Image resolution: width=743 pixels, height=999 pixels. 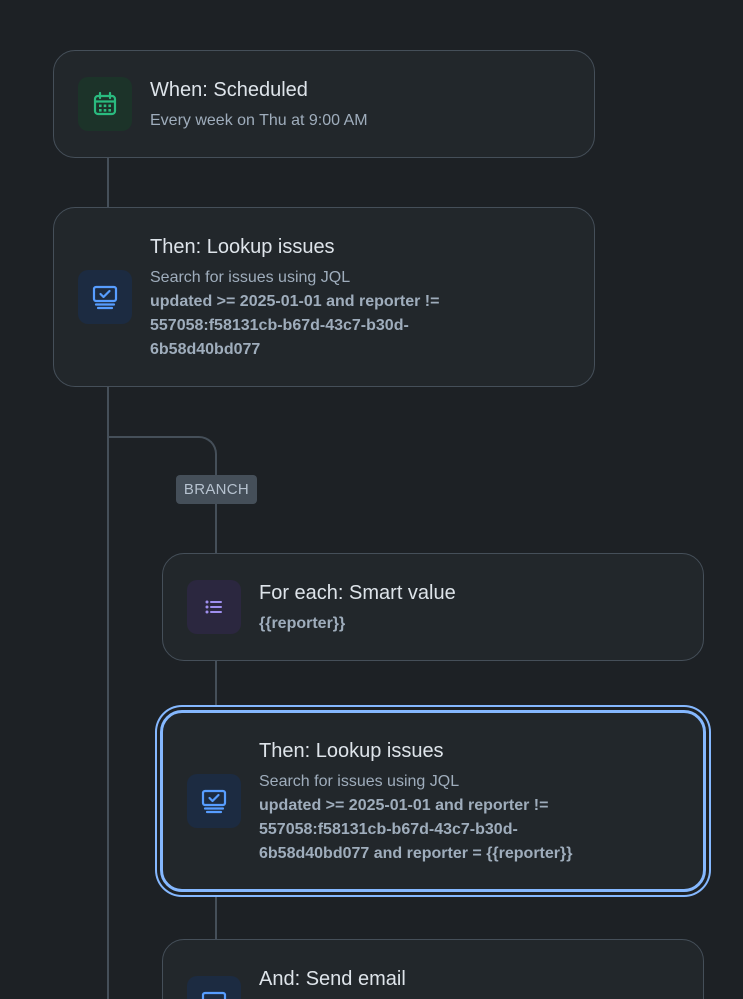 What do you see at coordinates (259, 120) in the screenshot?
I see `trigger-schedule: Every week on Thu at 9:00 AM` at bounding box center [259, 120].